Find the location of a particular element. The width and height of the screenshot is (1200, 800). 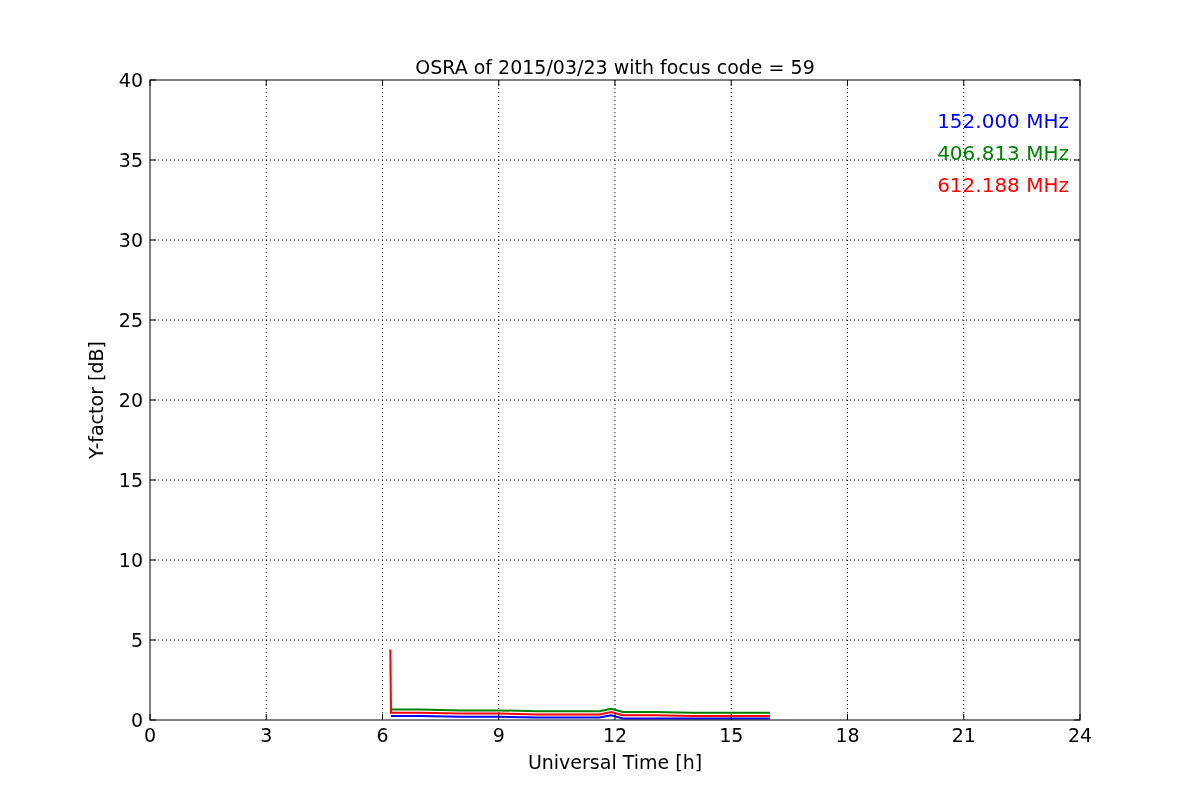

y-tick-label: 35 is located at coordinates (130, 160).